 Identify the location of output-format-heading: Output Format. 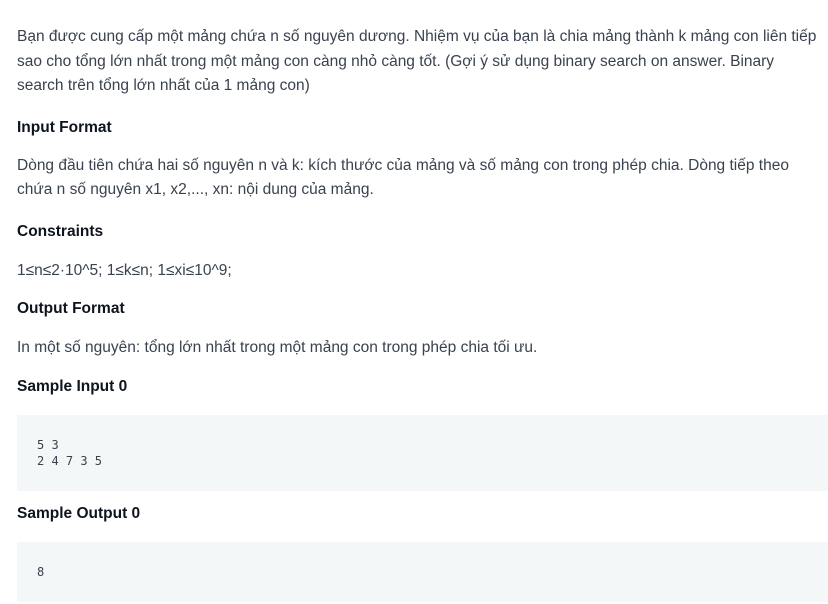
(71, 308).